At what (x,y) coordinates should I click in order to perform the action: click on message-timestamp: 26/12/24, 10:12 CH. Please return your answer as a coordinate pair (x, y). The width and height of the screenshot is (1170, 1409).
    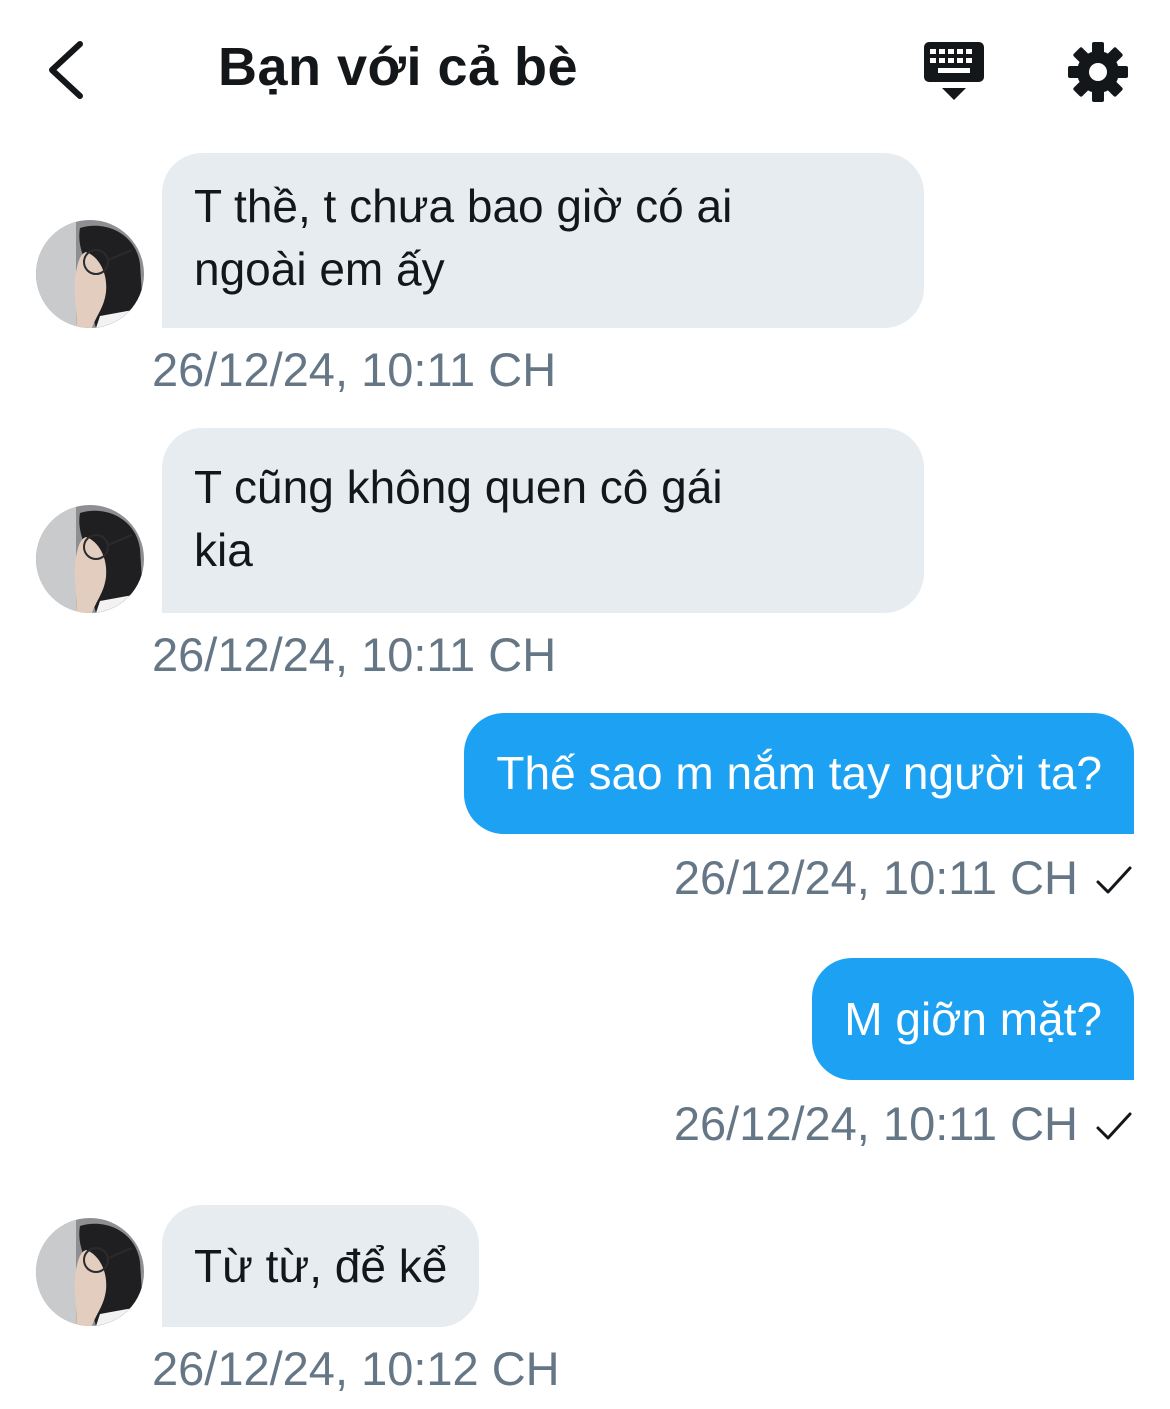
    Looking at the image, I should click on (356, 1368).